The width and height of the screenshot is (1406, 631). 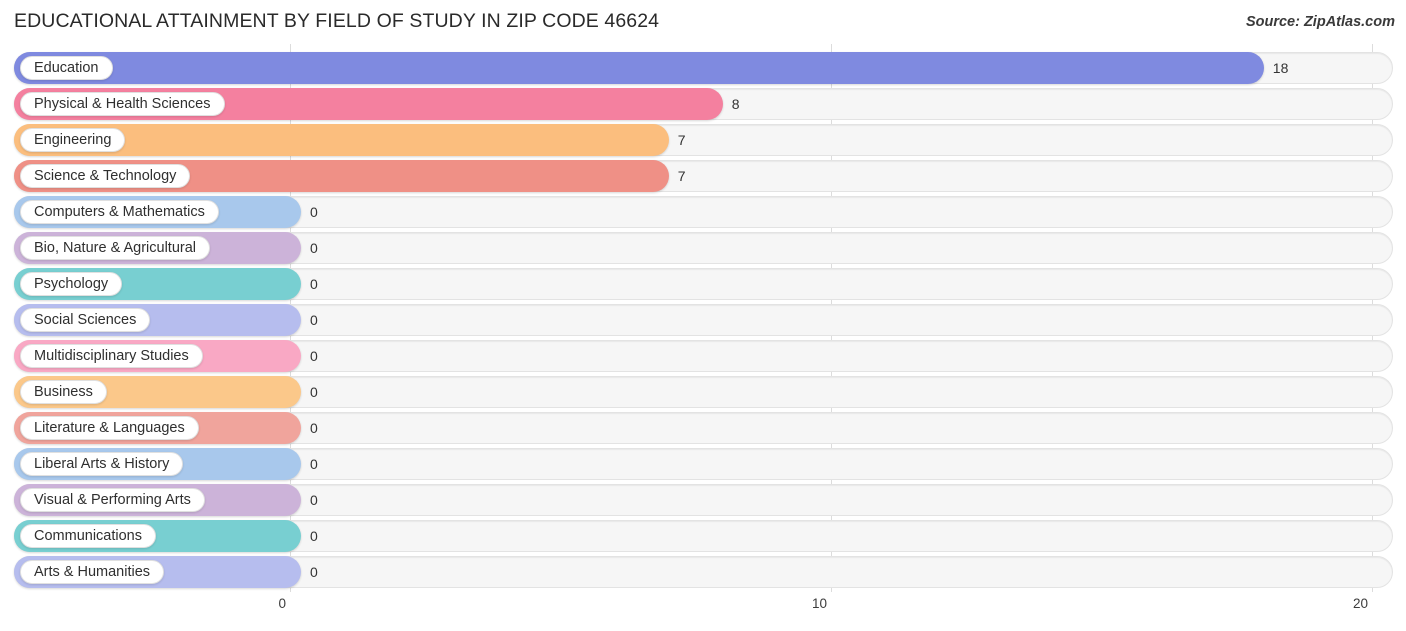 I want to click on category-label-text: Arts & Humanities, so click(x=92, y=571).